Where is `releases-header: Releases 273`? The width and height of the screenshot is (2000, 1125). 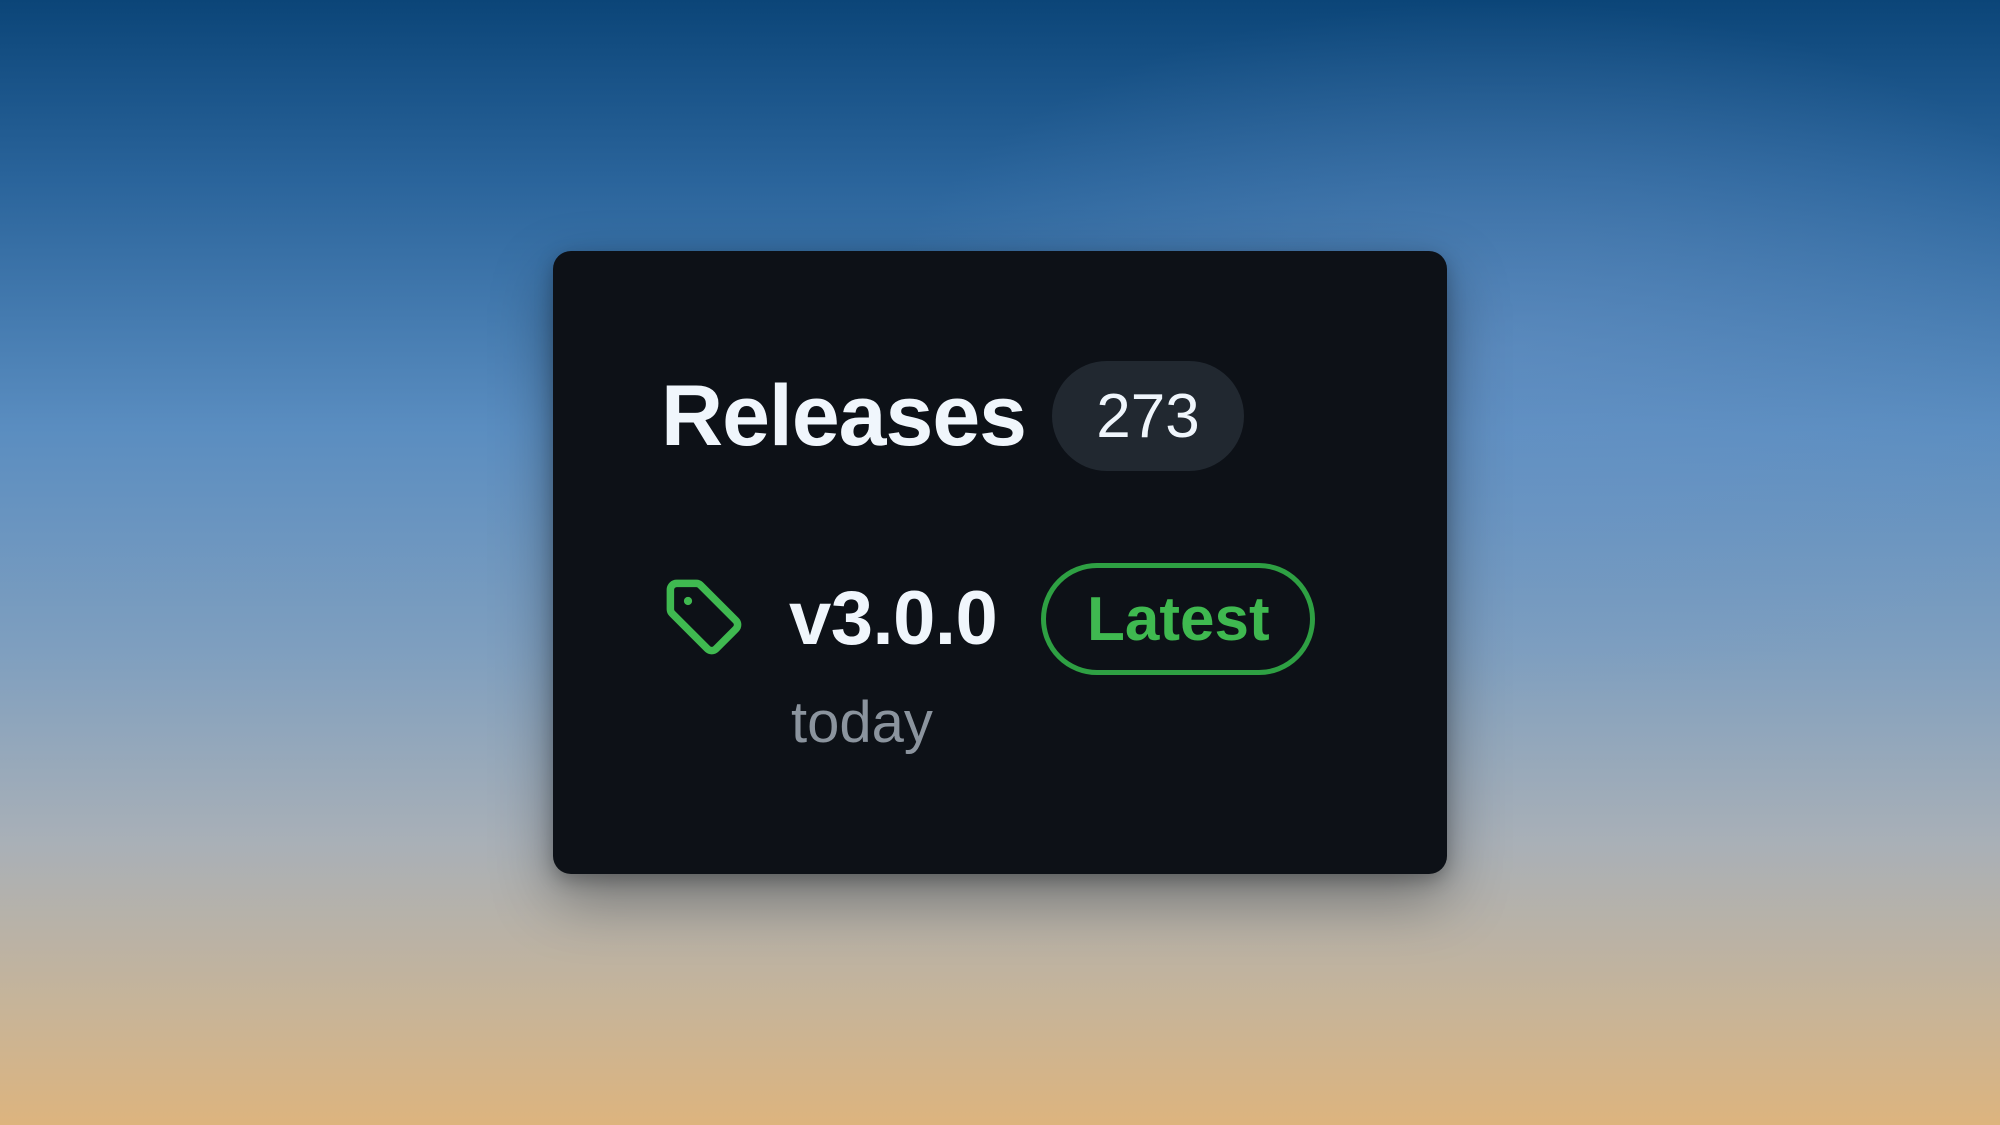
releases-header: Releases 273 is located at coordinates (952, 416).